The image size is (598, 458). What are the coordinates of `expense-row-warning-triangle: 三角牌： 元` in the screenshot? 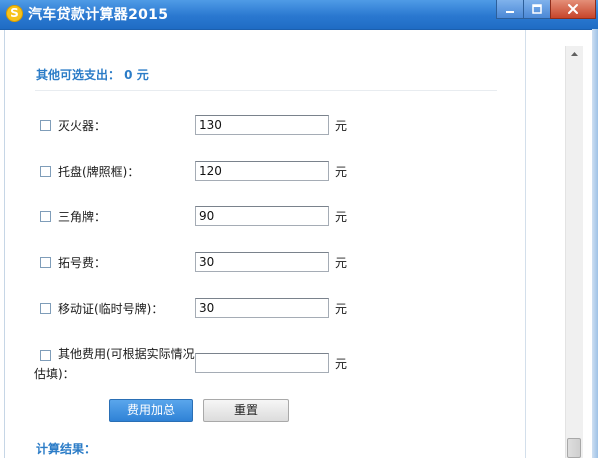 It's located at (265, 218).